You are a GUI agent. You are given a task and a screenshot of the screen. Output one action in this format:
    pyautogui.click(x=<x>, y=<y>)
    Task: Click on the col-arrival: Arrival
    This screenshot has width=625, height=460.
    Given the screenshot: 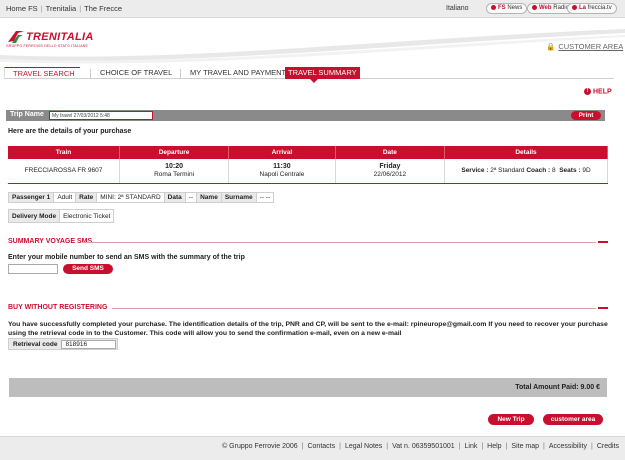 What is the action you would take?
    pyautogui.click(x=282, y=152)
    